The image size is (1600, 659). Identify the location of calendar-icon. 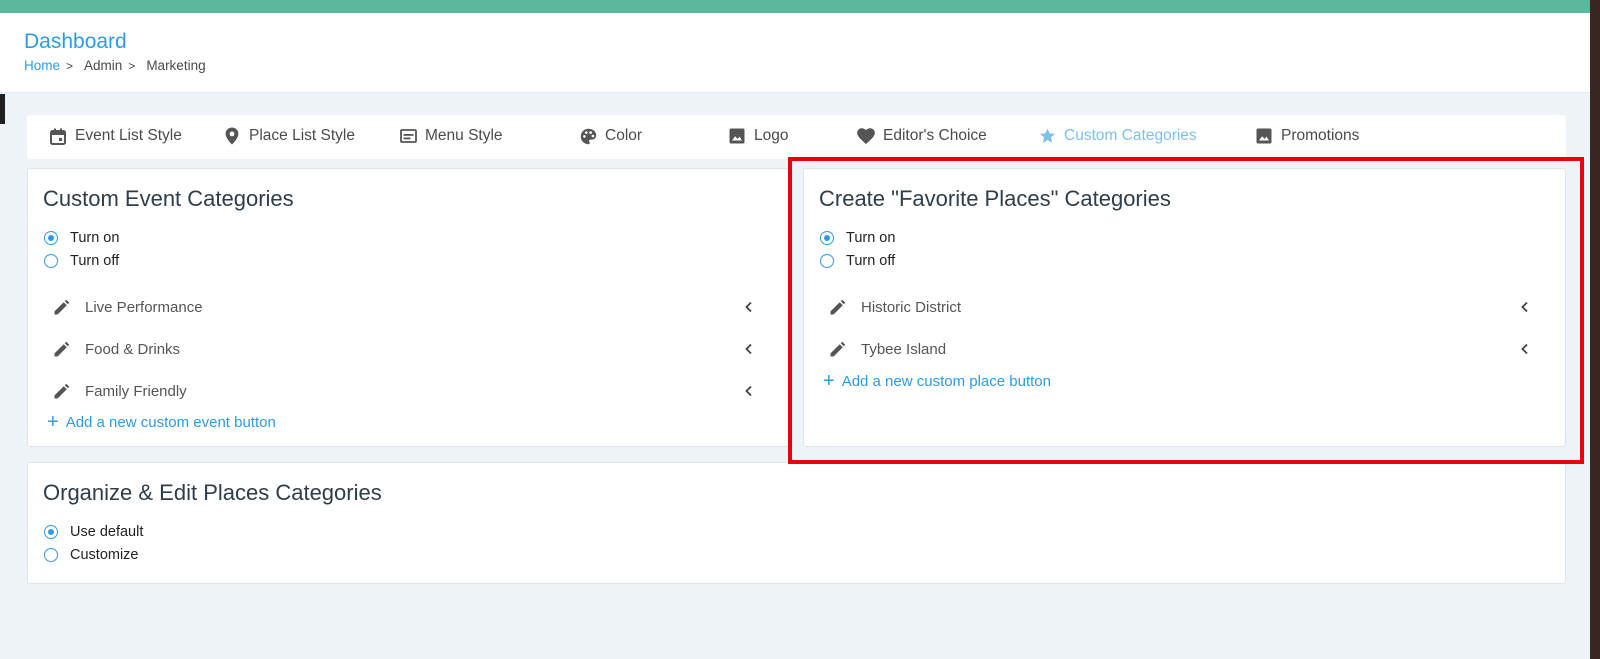
(58, 136).